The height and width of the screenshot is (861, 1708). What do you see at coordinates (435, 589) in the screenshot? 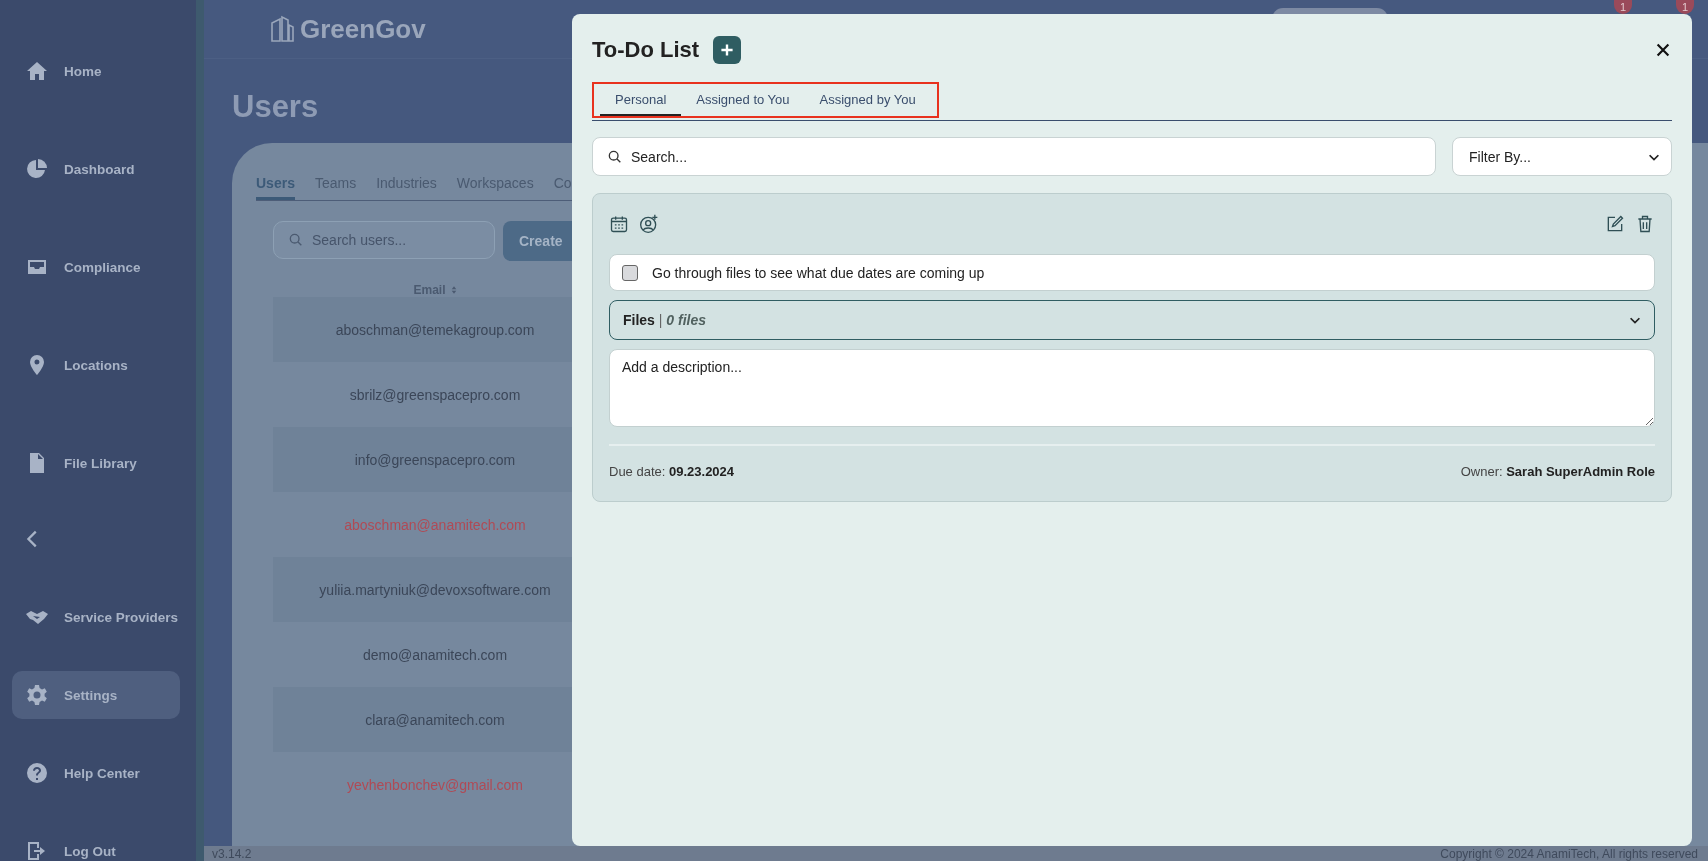
I see `table-cell-text: yuliia.martyniuk@devoxsoftware.com` at bounding box center [435, 589].